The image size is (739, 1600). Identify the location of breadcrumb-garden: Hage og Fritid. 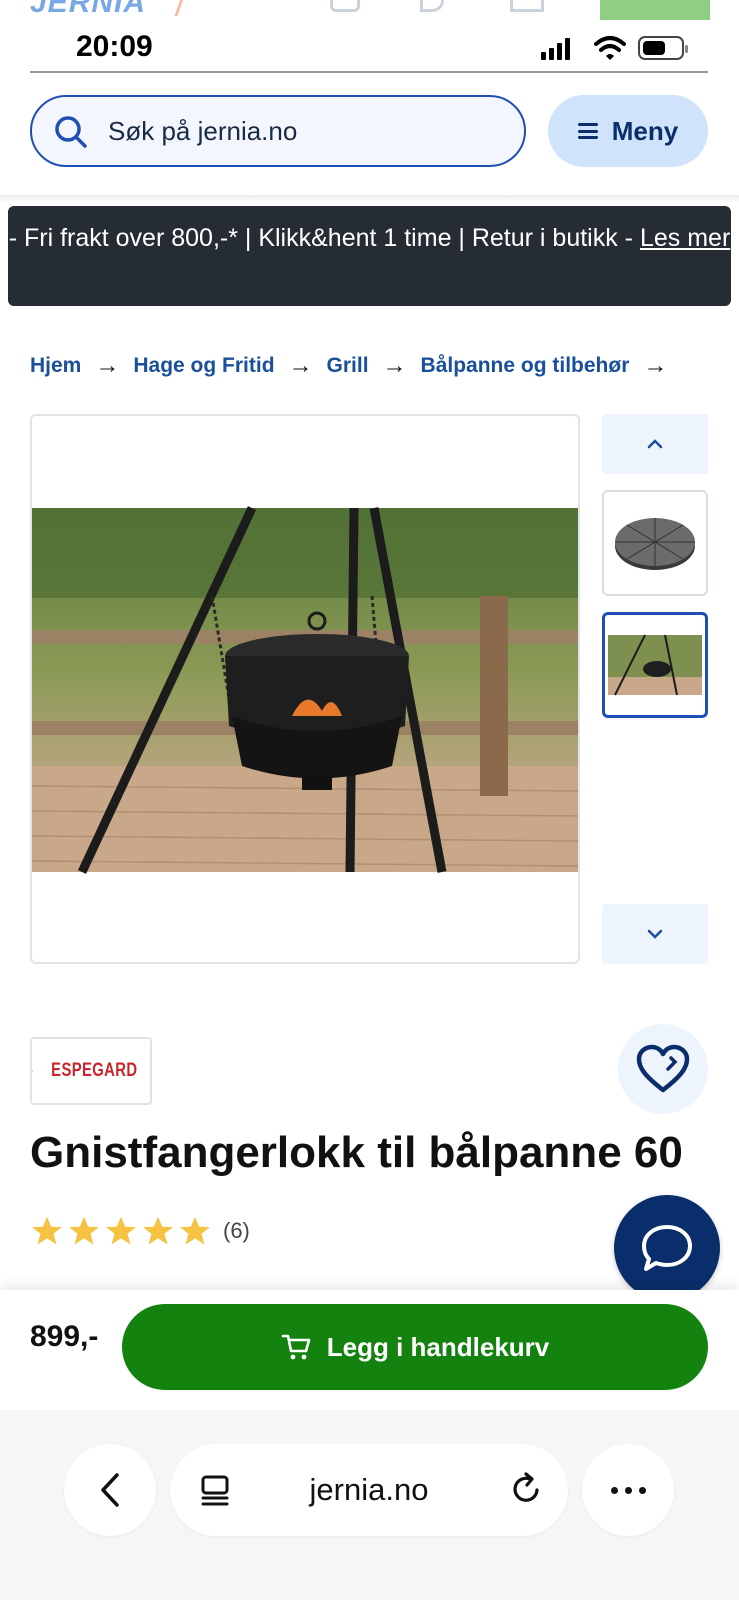
(203, 366).